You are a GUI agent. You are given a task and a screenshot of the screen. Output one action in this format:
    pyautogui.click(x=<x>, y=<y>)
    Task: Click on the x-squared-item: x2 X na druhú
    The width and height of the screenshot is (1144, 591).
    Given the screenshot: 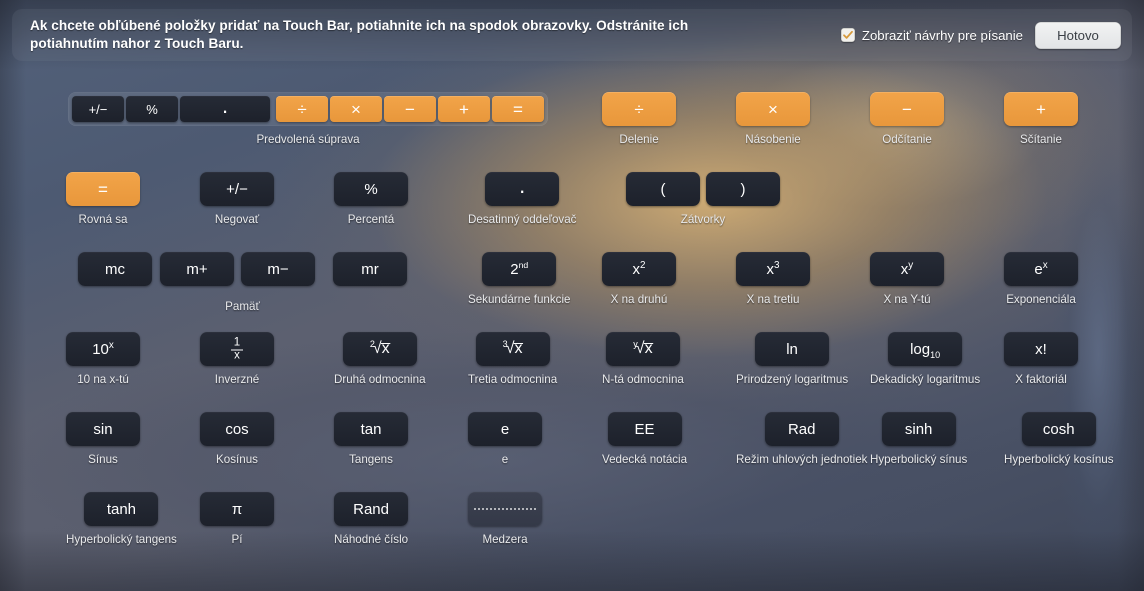 What is the action you would take?
    pyautogui.click(x=639, y=279)
    